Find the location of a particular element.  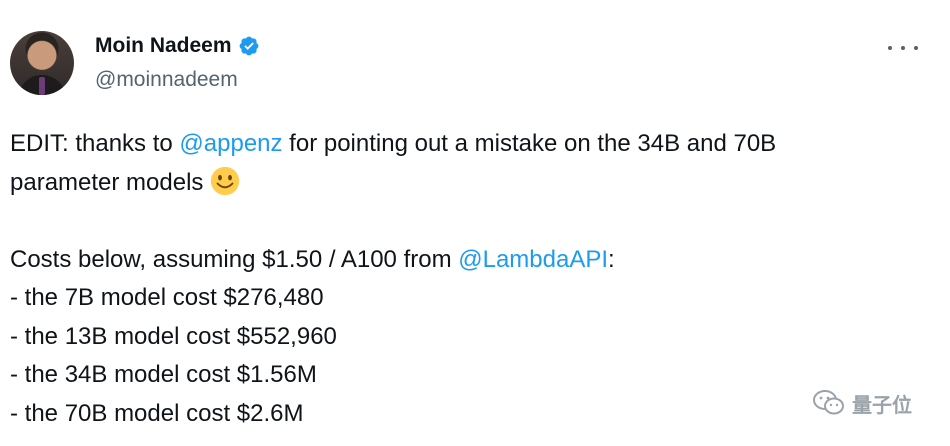

cost-bullet: - the 7B model cost $276,480 is located at coordinates (167, 297).